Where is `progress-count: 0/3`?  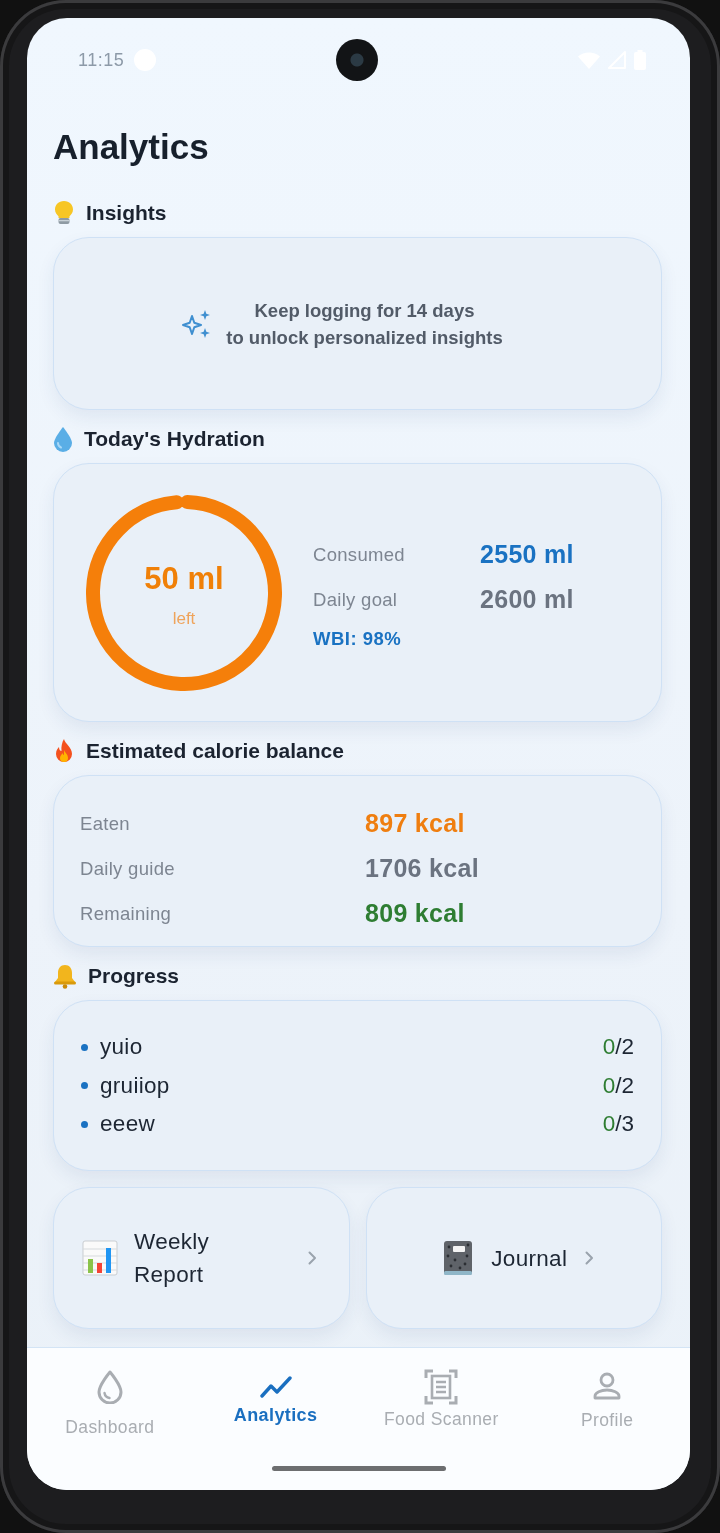 progress-count: 0/3 is located at coordinates (618, 1124).